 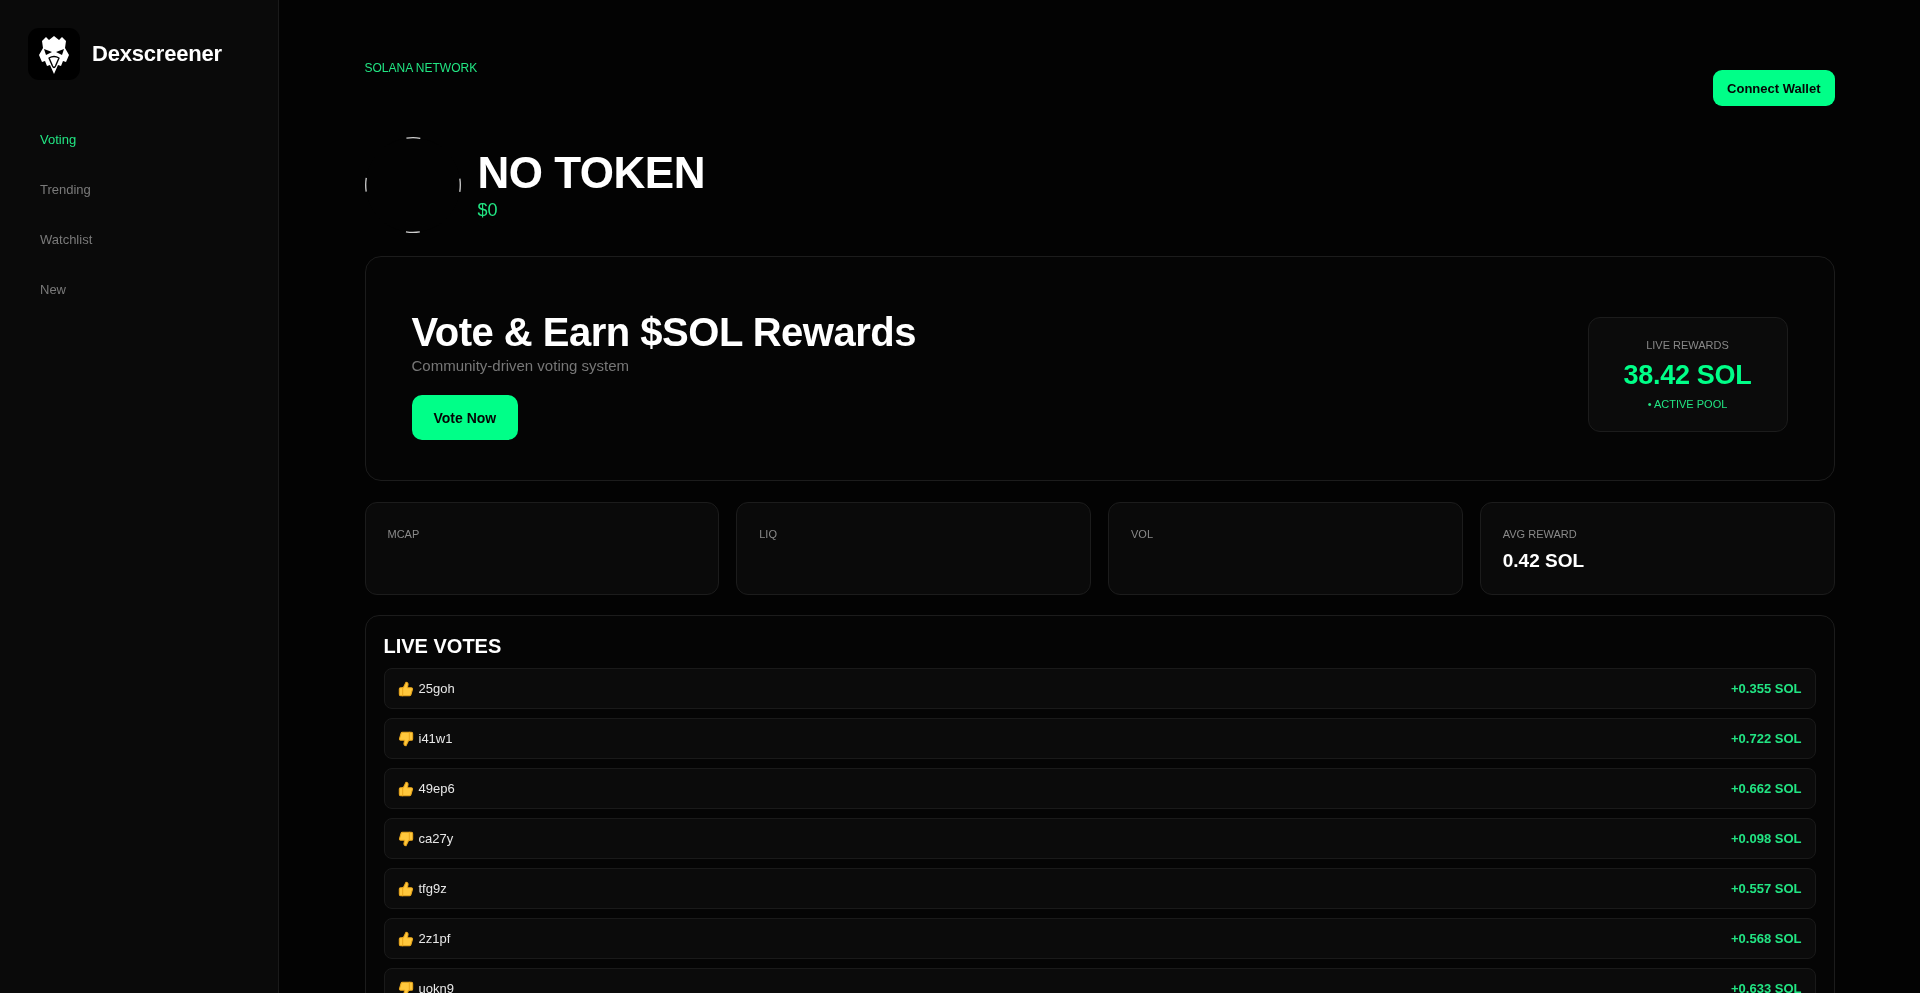 What do you see at coordinates (663, 332) in the screenshot?
I see `banner-title: Vote & Earn $SOL Rewards` at bounding box center [663, 332].